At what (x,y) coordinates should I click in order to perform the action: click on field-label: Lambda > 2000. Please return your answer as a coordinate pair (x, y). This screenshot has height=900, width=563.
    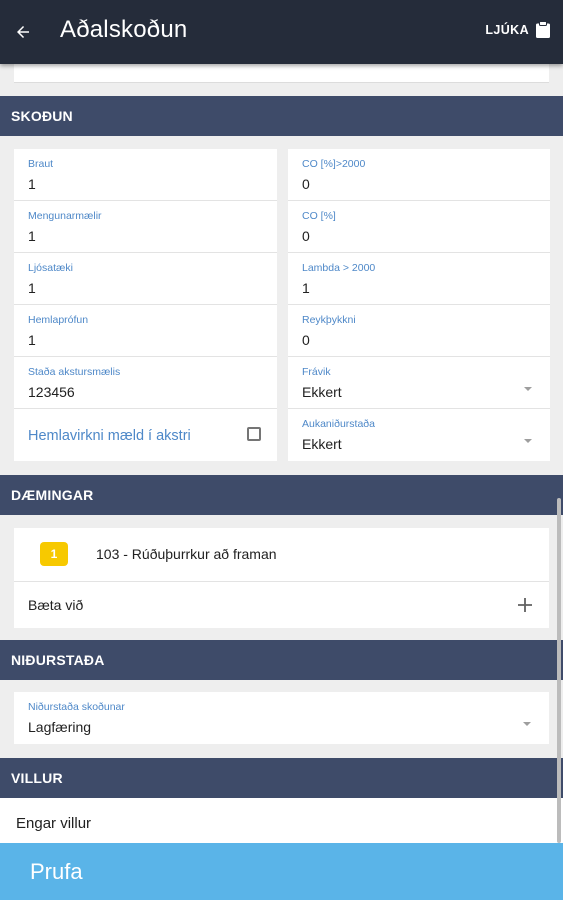
    Looking at the image, I should click on (339, 268).